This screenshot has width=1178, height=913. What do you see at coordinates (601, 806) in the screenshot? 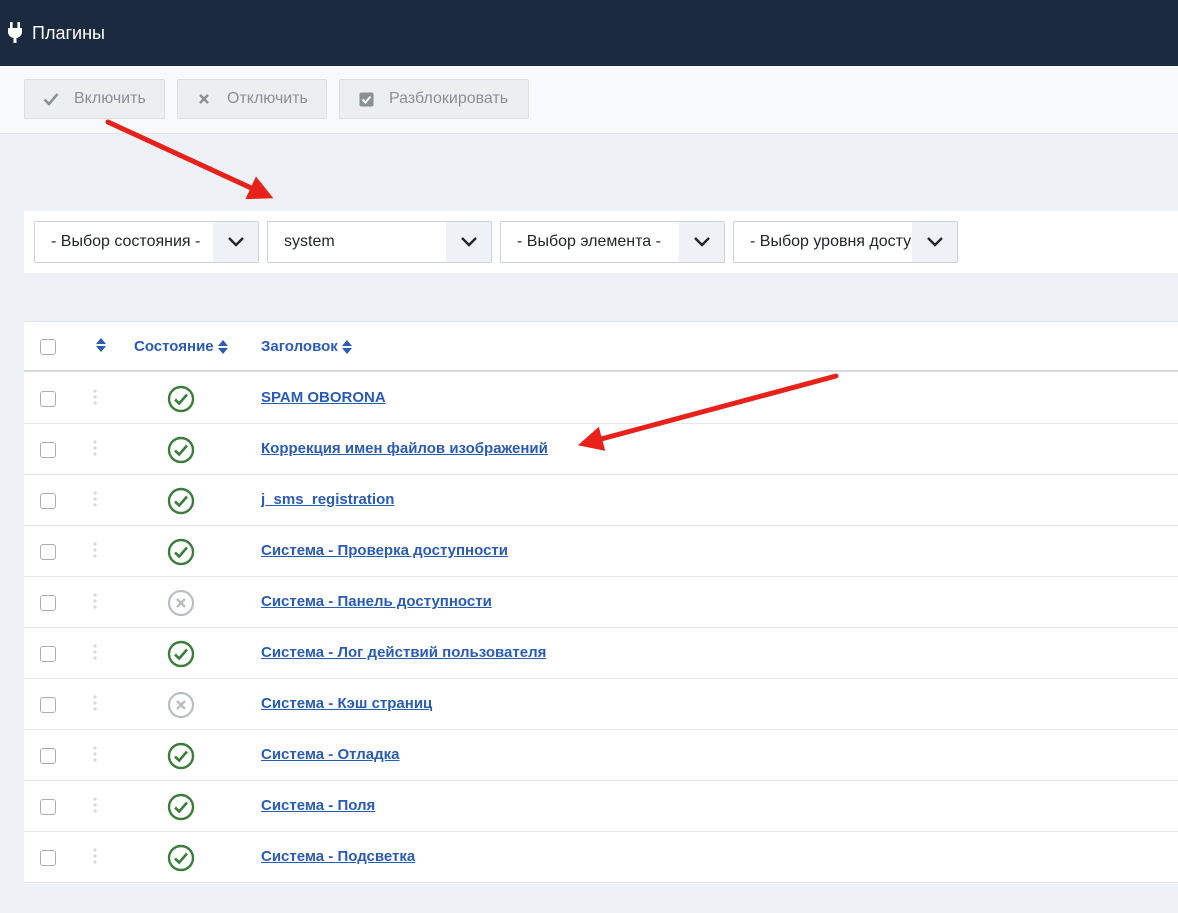
I see `table-row: Система - Поля` at bounding box center [601, 806].